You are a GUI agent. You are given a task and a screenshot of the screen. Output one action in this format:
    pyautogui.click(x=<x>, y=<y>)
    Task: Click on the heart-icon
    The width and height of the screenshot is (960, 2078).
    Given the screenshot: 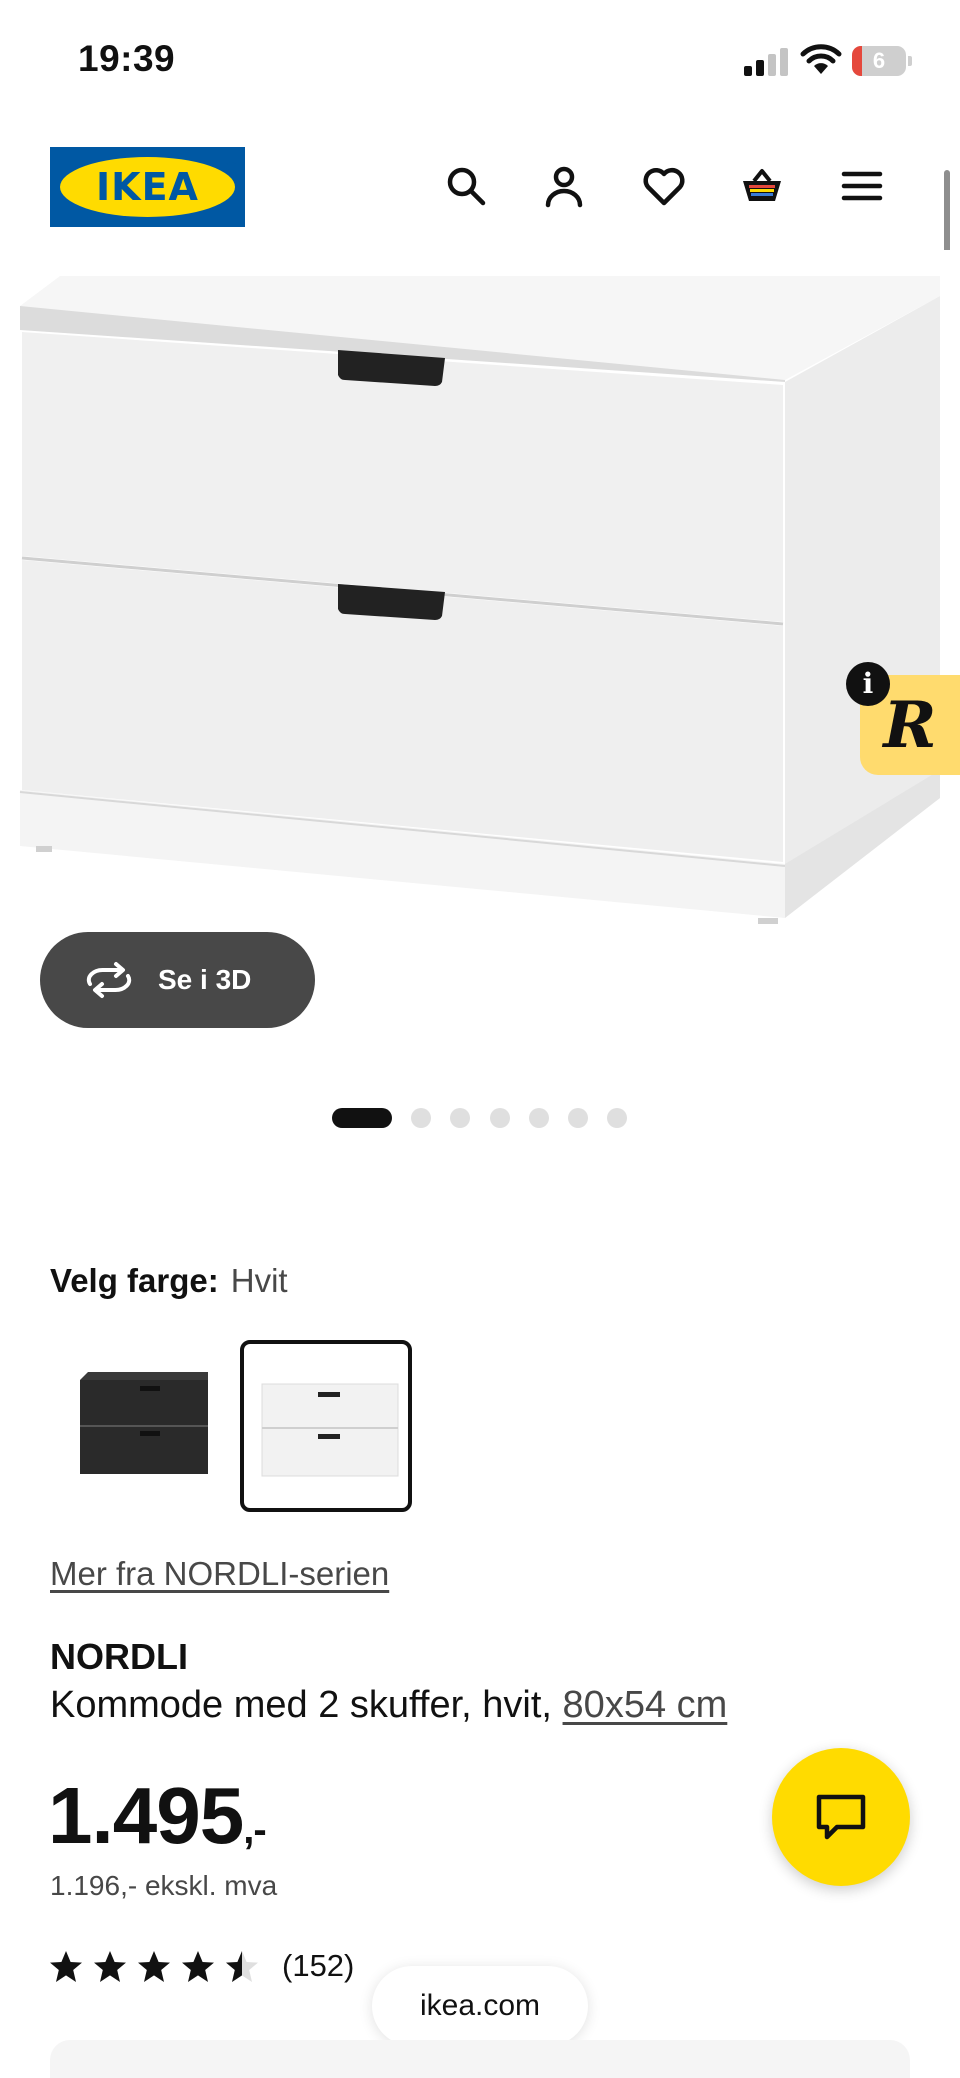 What is the action you would take?
    pyautogui.click(x=664, y=186)
    